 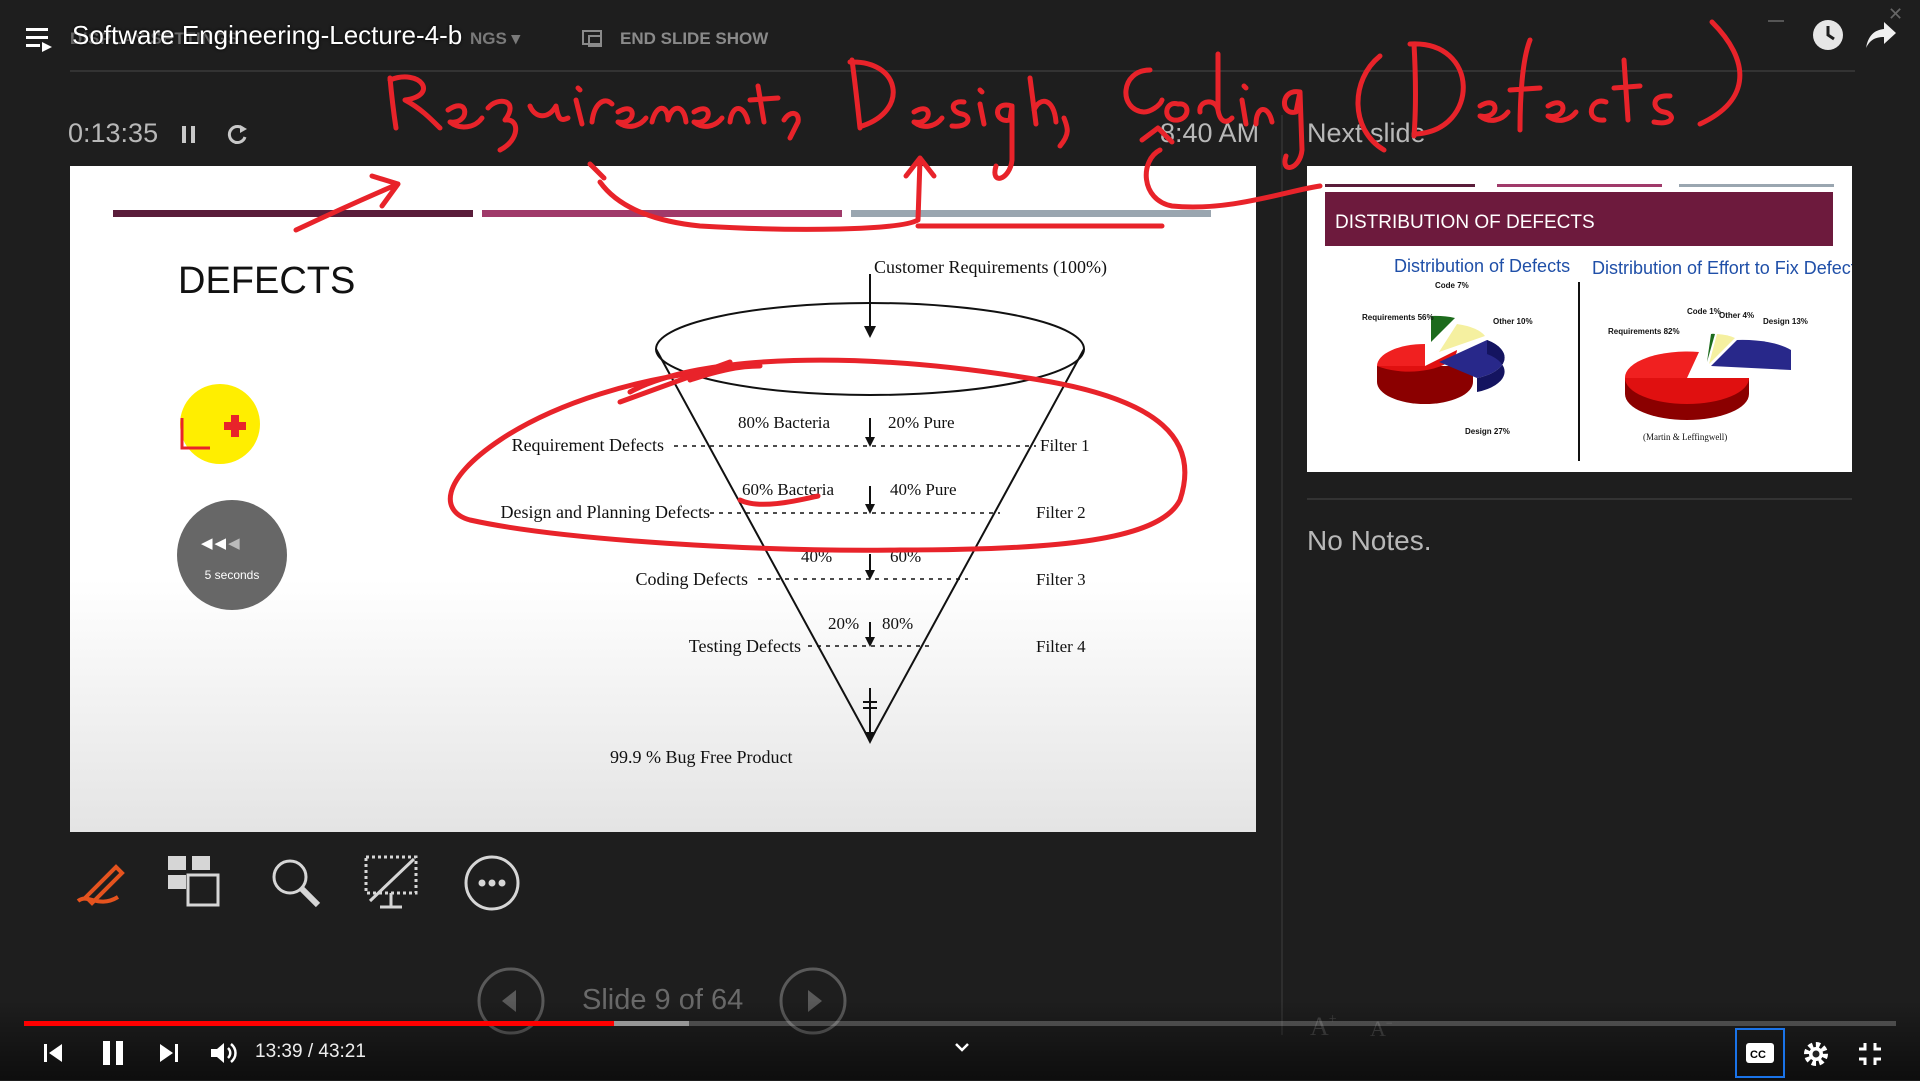 I want to click on next-chart1-title: Distribution of Defects, so click(x=1482, y=266).